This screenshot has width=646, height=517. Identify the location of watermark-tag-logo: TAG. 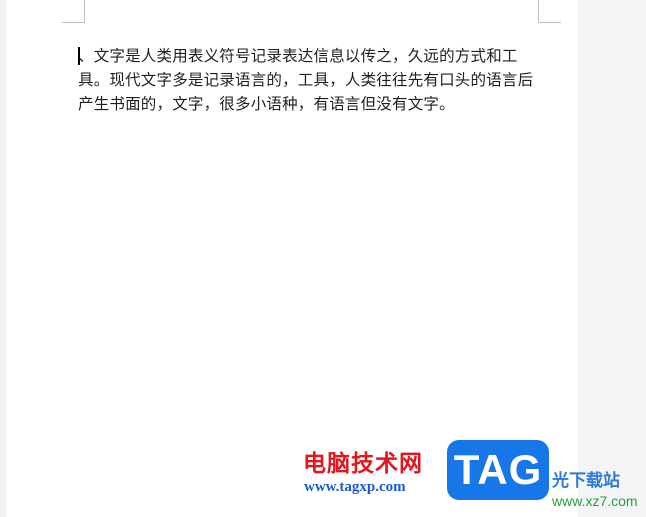
(498, 470).